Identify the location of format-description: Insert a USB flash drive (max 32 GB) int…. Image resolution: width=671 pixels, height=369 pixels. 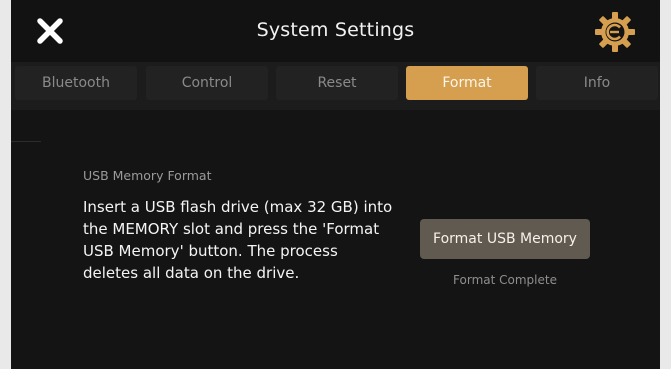
(238, 240).